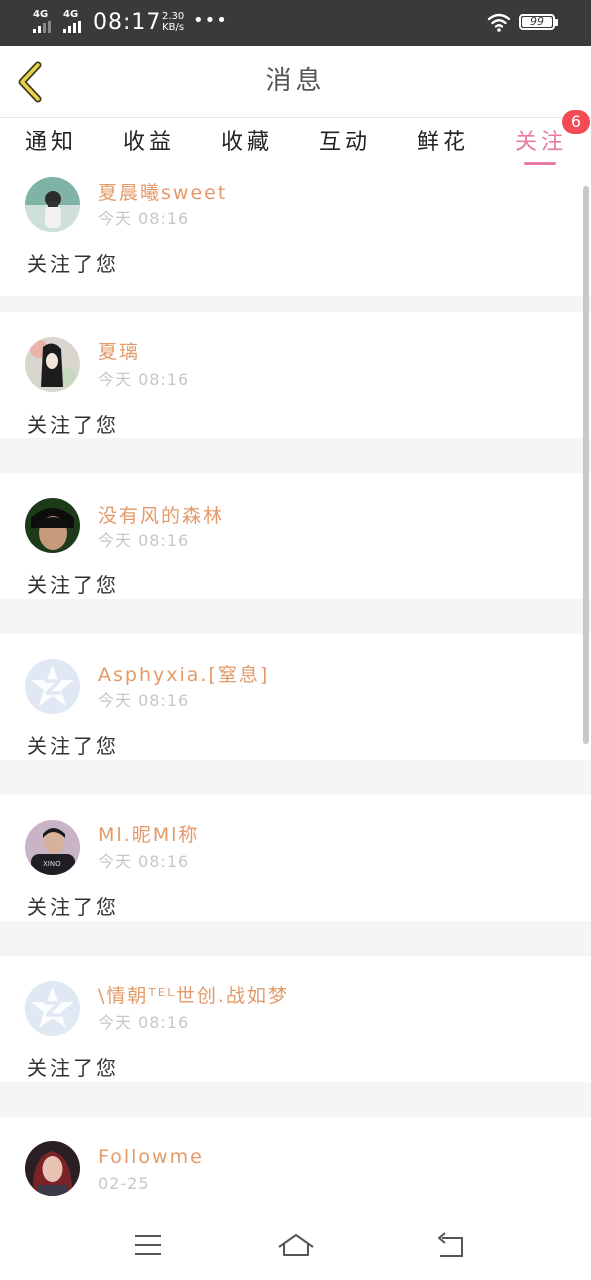 Image resolution: width=591 pixels, height=1280 pixels. Describe the element at coordinates (149, 143) in the screenshot. I see `tab-earnings: 收益` at that location.